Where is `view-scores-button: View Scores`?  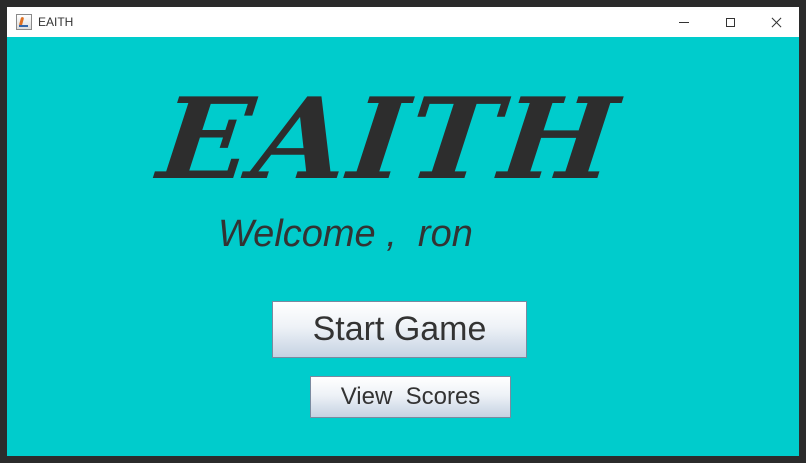 view-scores-button: View Scores is located at coordinates (410, 397).